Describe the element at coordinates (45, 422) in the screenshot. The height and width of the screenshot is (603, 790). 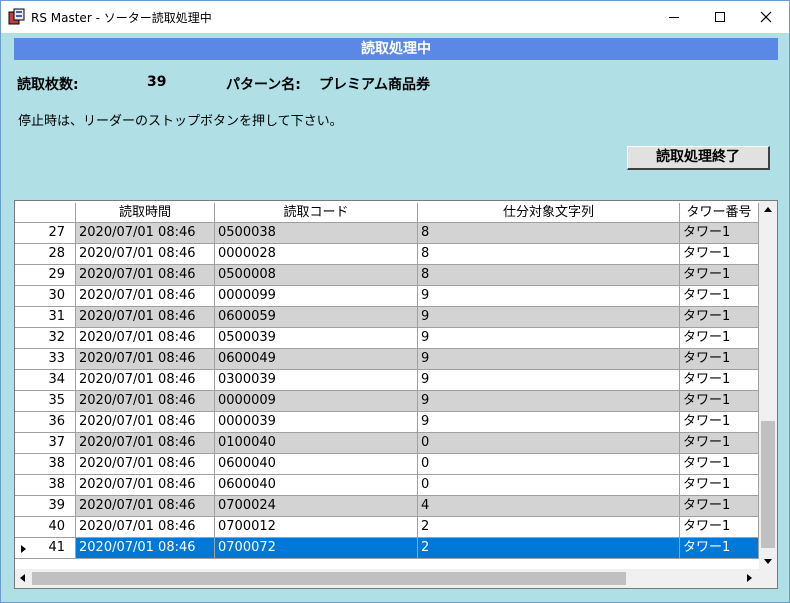
I see `row-number: 36` at that location.